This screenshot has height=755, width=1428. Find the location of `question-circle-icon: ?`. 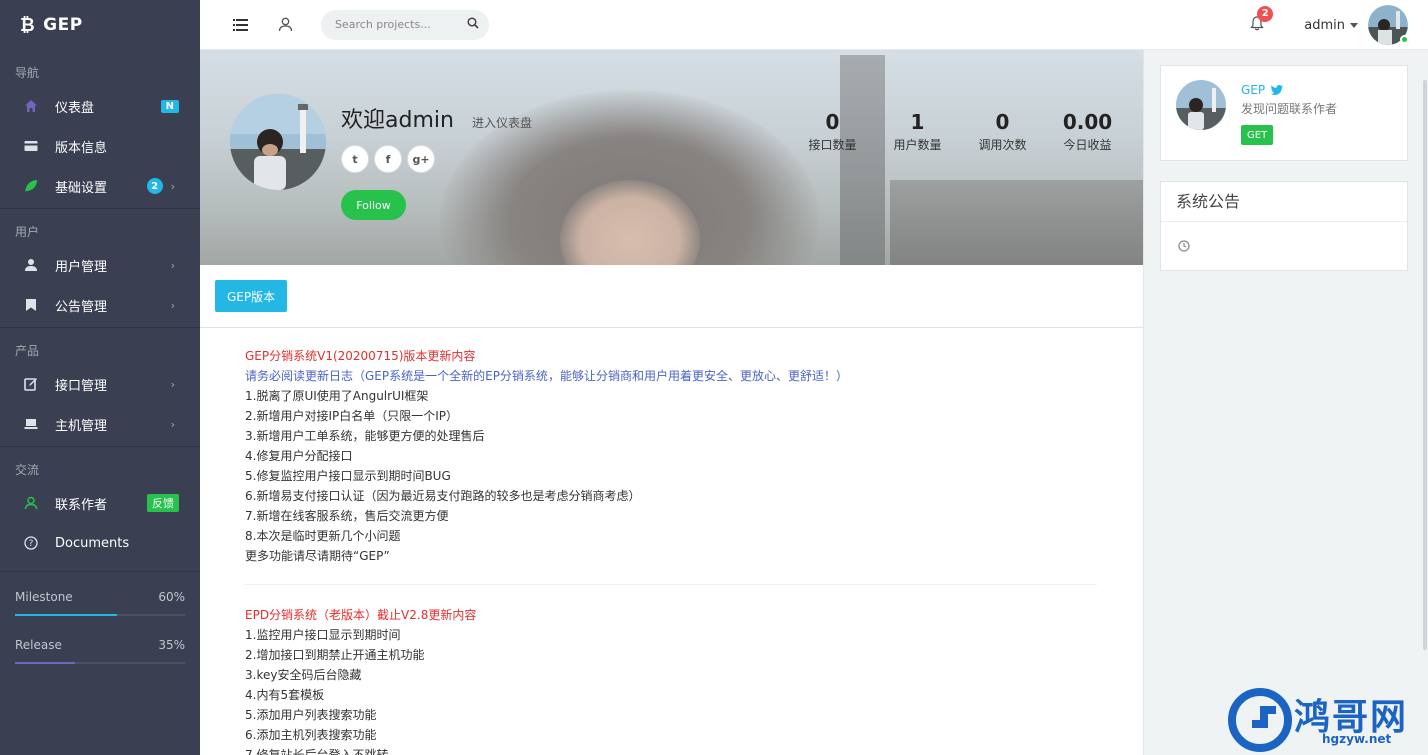

question-circle-icon: ? is located at coordinates (31, 543).